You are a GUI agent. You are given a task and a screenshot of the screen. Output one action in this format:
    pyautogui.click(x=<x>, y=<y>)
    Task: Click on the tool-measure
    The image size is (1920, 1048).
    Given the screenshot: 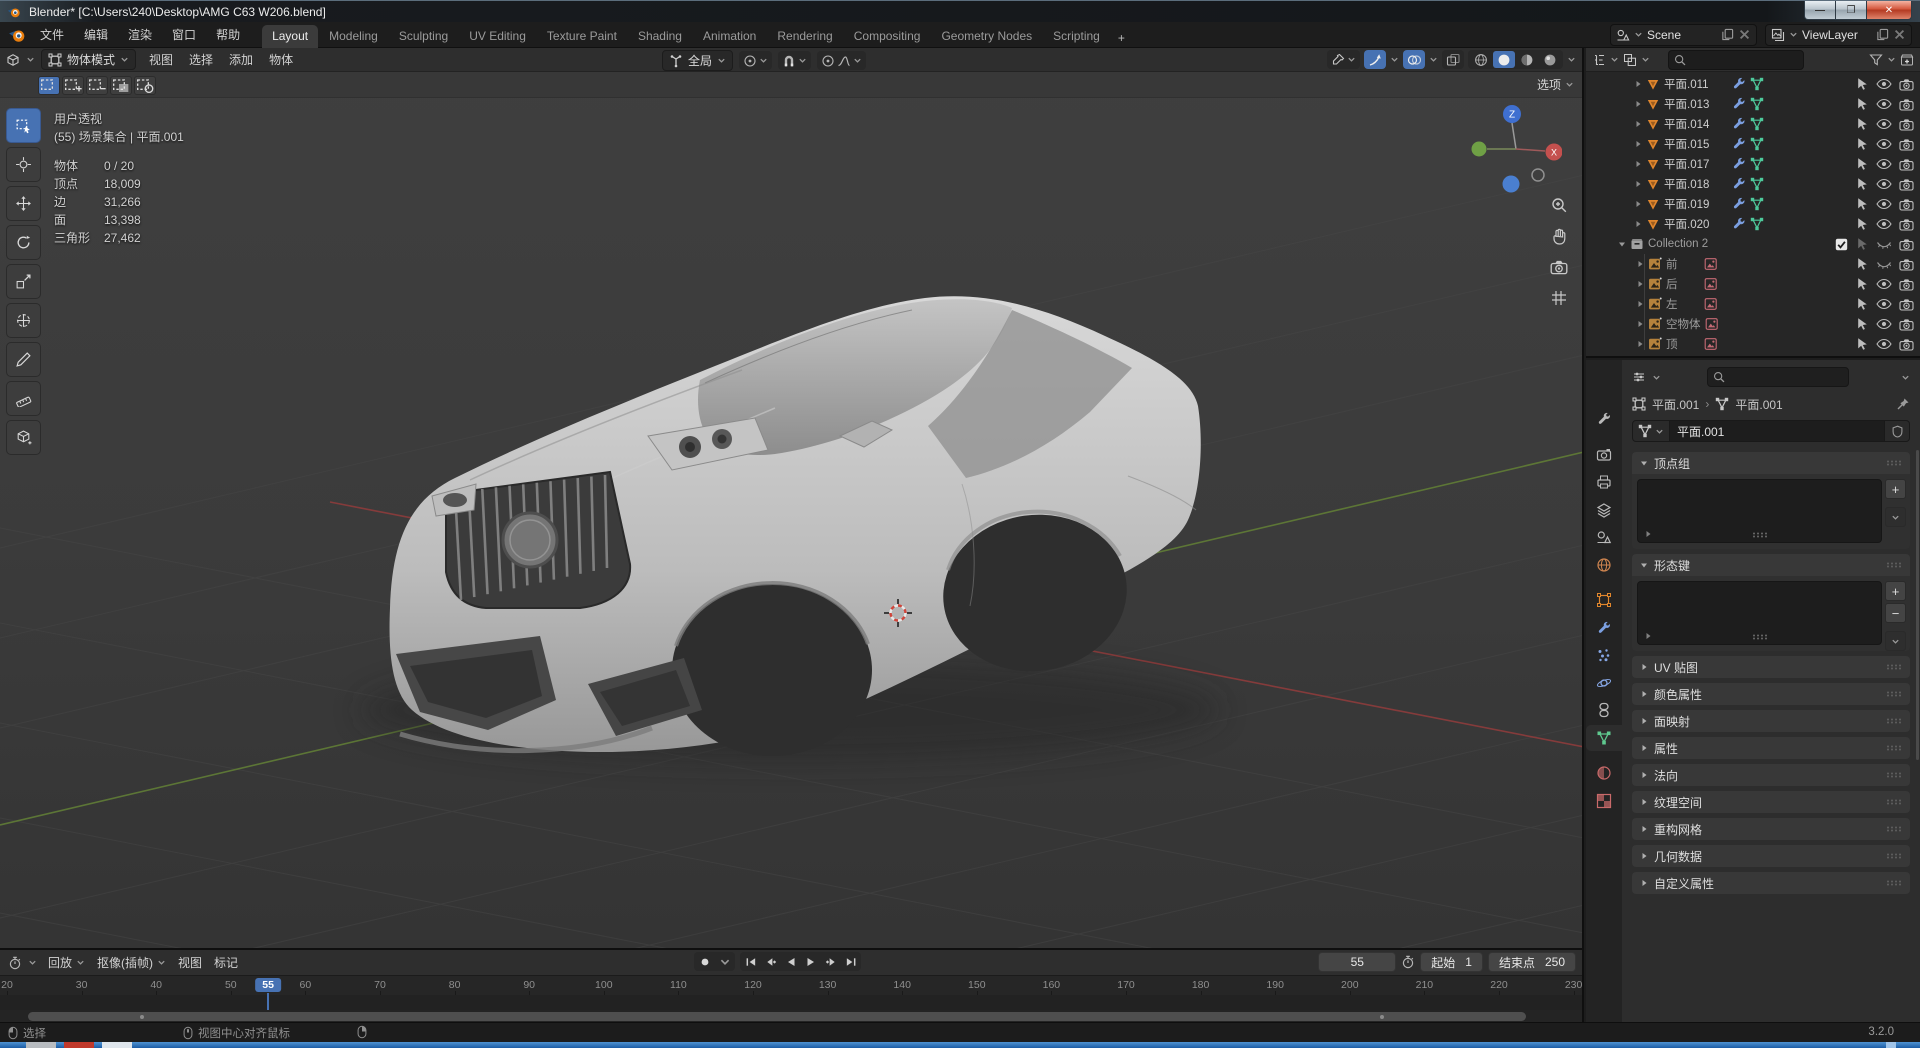 What is the action you would take?
    pyautogui.click(x=23, y=398)
    